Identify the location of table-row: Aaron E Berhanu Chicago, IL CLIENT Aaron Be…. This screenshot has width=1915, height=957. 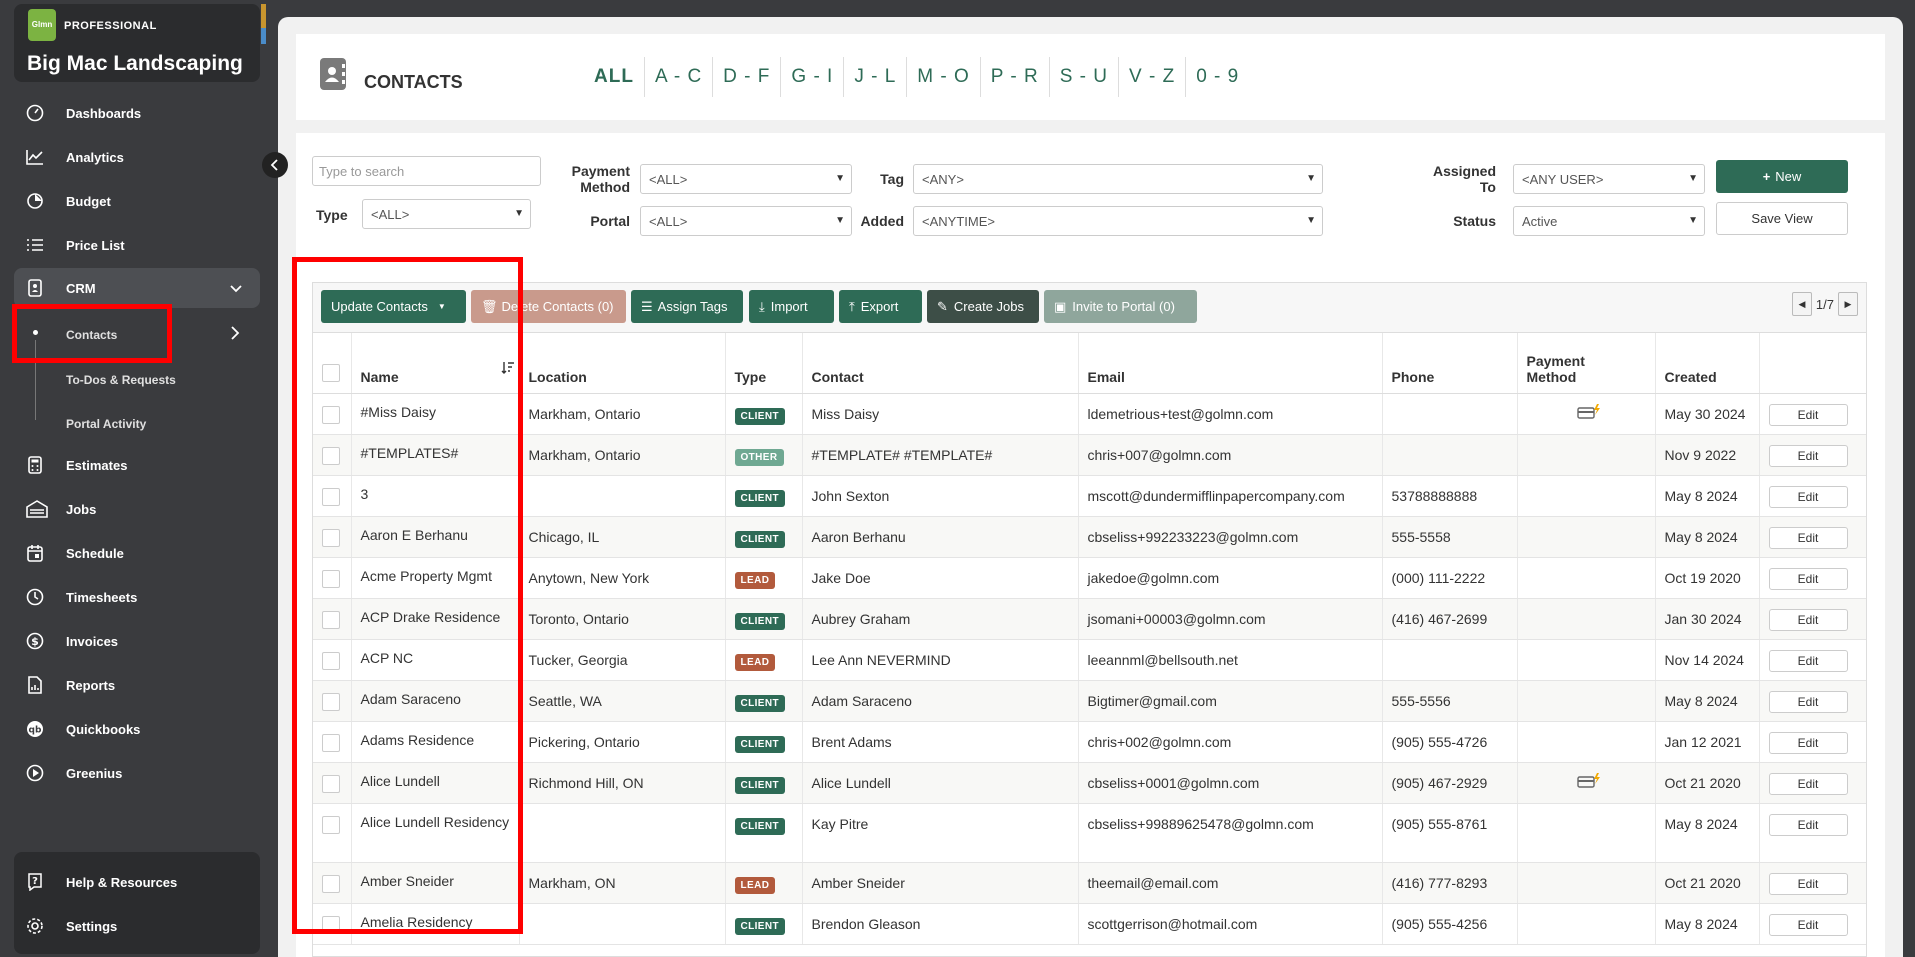
(1089, 537).